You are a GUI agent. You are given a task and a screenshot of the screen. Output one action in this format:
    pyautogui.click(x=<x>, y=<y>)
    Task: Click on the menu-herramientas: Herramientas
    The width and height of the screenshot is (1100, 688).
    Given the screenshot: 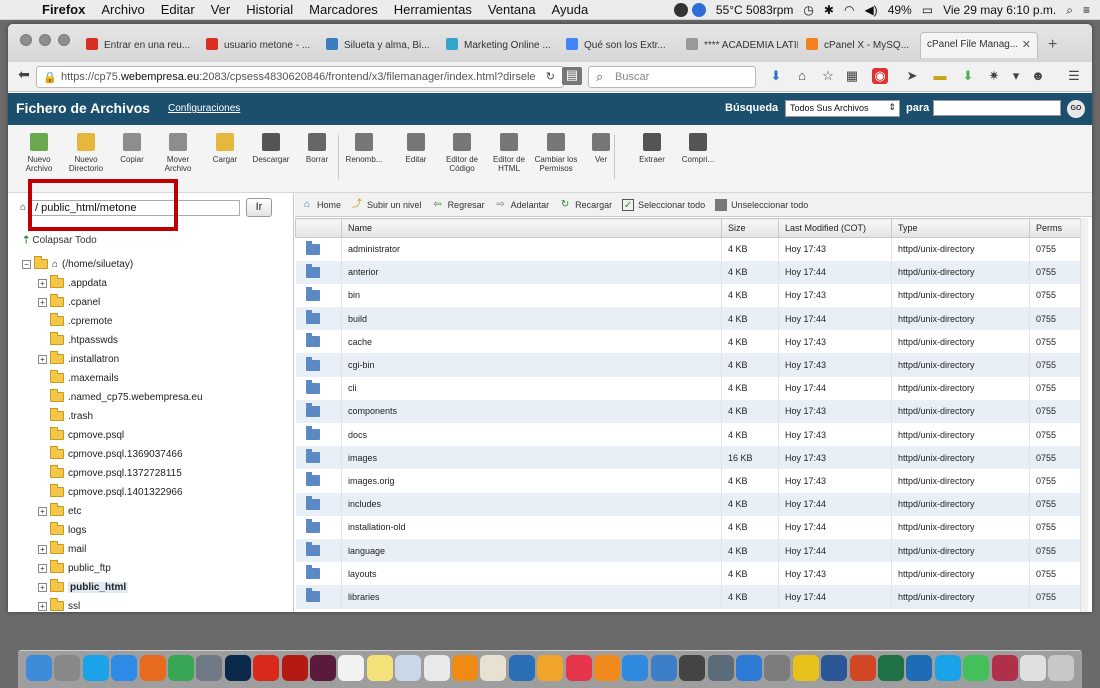 What is the action you would take?
    pyautogui.click(x=433, y=9)
    